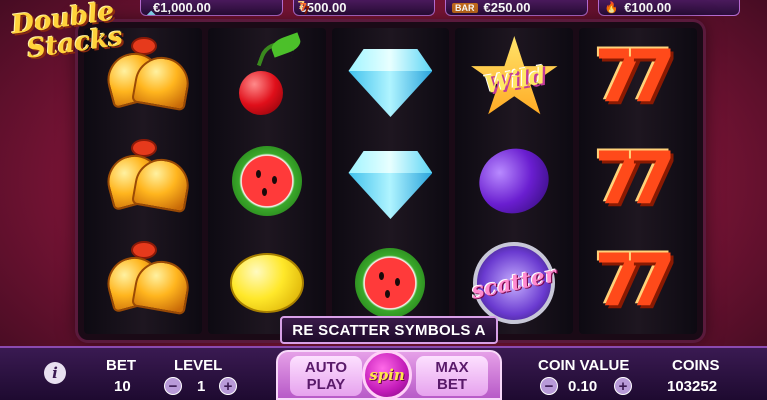 The image size is (767, 400). Describe the element at coordinates (623, 386) in the screenshot. I see `coin-value-plus-button: +` at that location.